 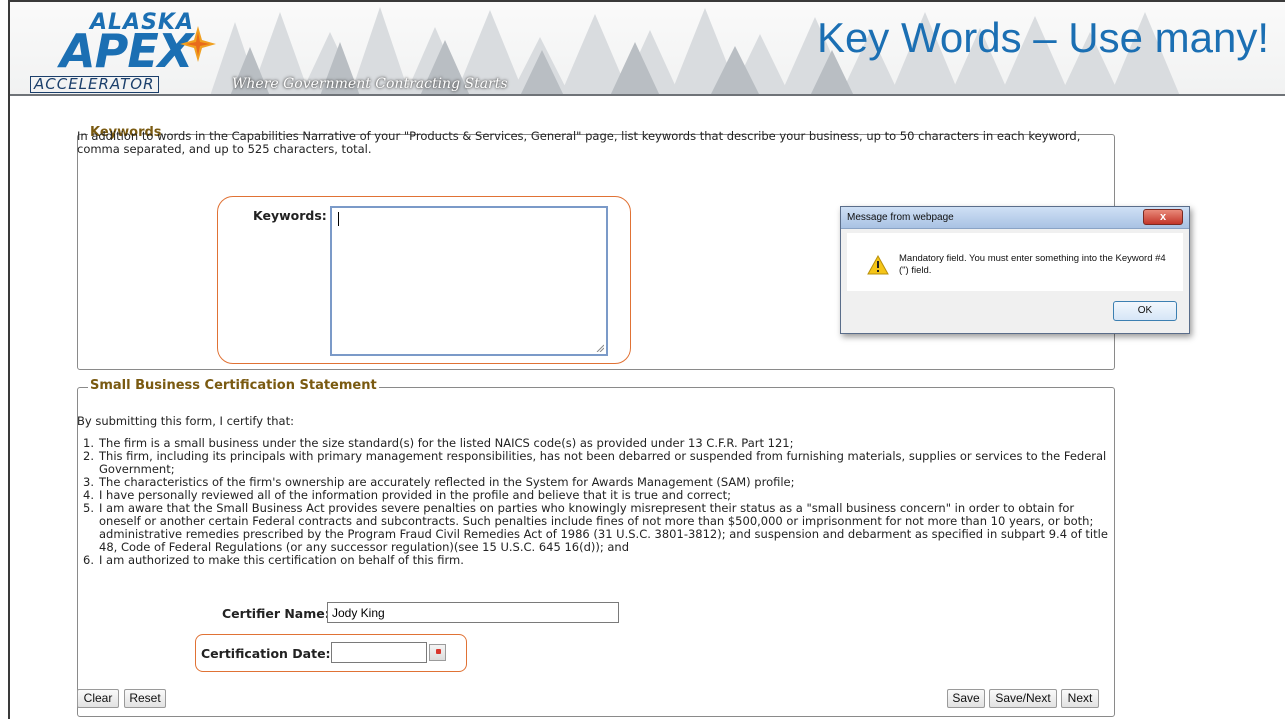 I want to click on certifier-name-input: Jody King, so click(x=473, y=612).